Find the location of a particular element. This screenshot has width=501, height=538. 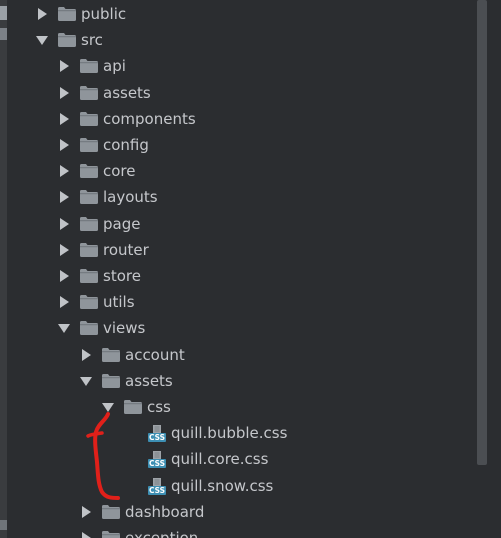

tree-file-row: CSS quill.core.css is located at coordinates (240, 459).